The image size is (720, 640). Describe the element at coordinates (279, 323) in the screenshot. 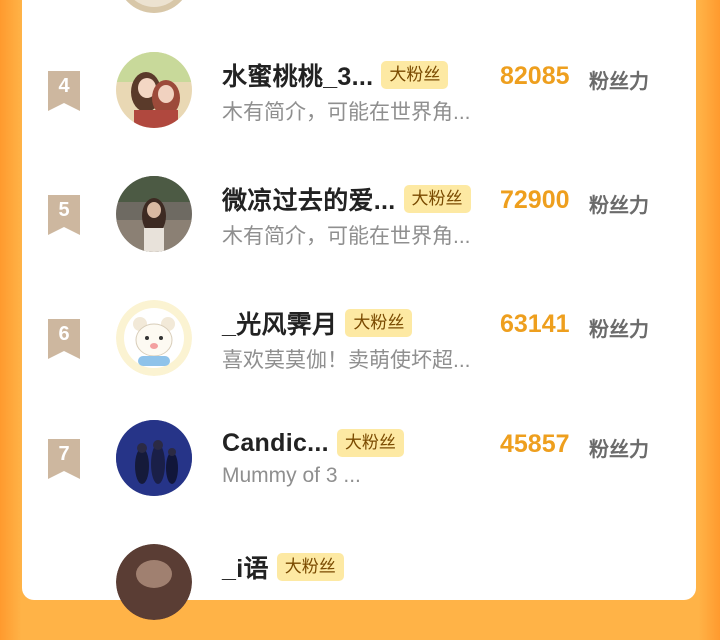

I see `fan-name: _光风霁月` at that location.